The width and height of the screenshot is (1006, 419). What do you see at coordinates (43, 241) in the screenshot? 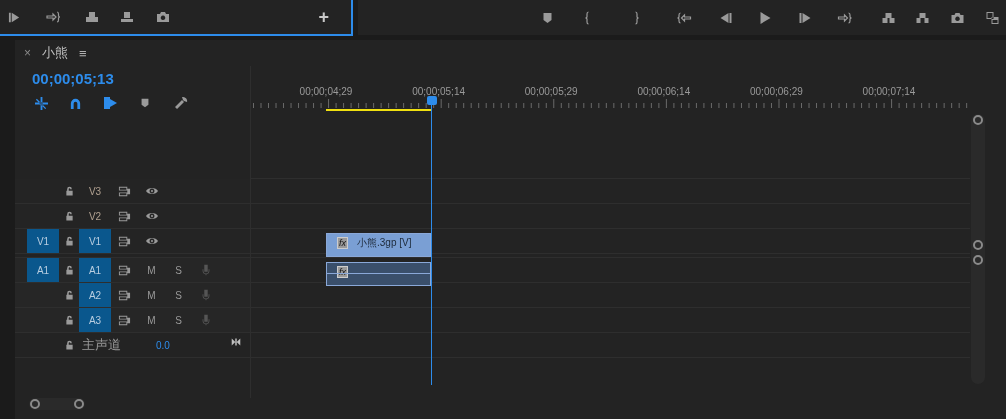
I see `source-patch: V1` at bounding box center [43, 241].